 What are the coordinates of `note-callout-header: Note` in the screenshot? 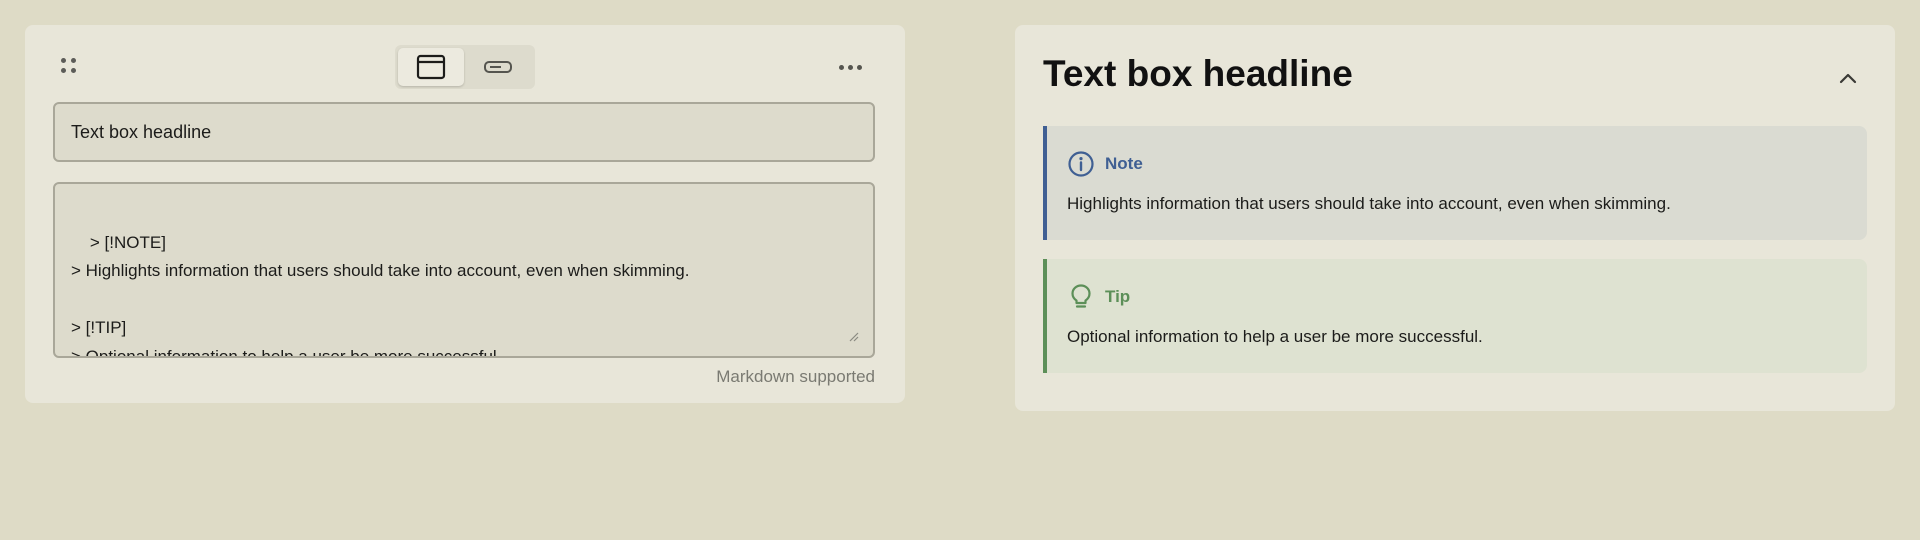 It's located at (1105, 164).